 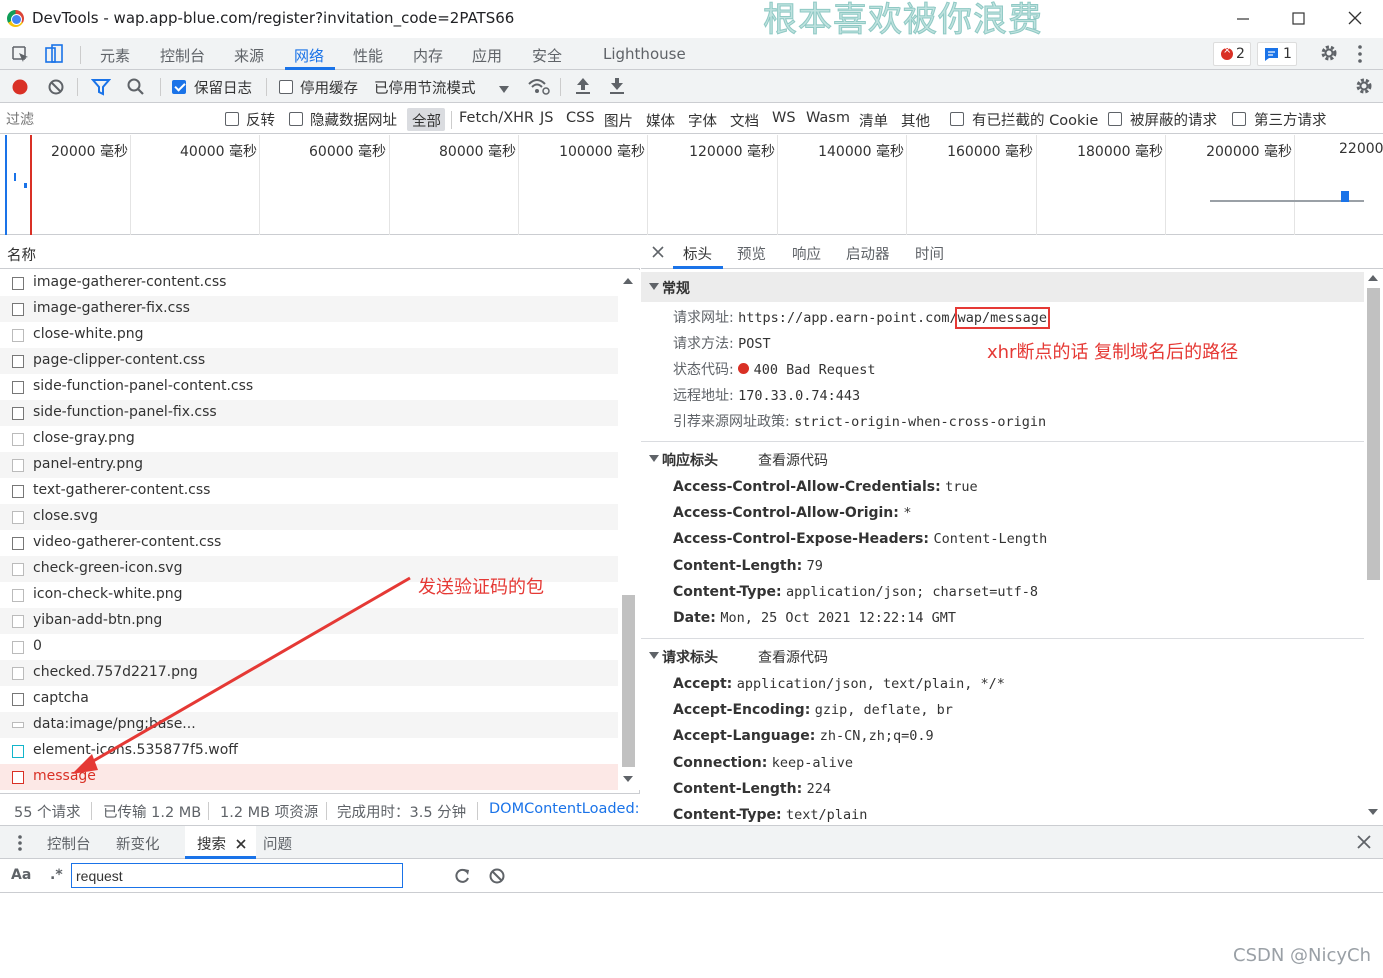 What do you see at coordinates (55, 56) in the screenshot?
I see `device-toolbar-button` at bounding box center [55, 56].